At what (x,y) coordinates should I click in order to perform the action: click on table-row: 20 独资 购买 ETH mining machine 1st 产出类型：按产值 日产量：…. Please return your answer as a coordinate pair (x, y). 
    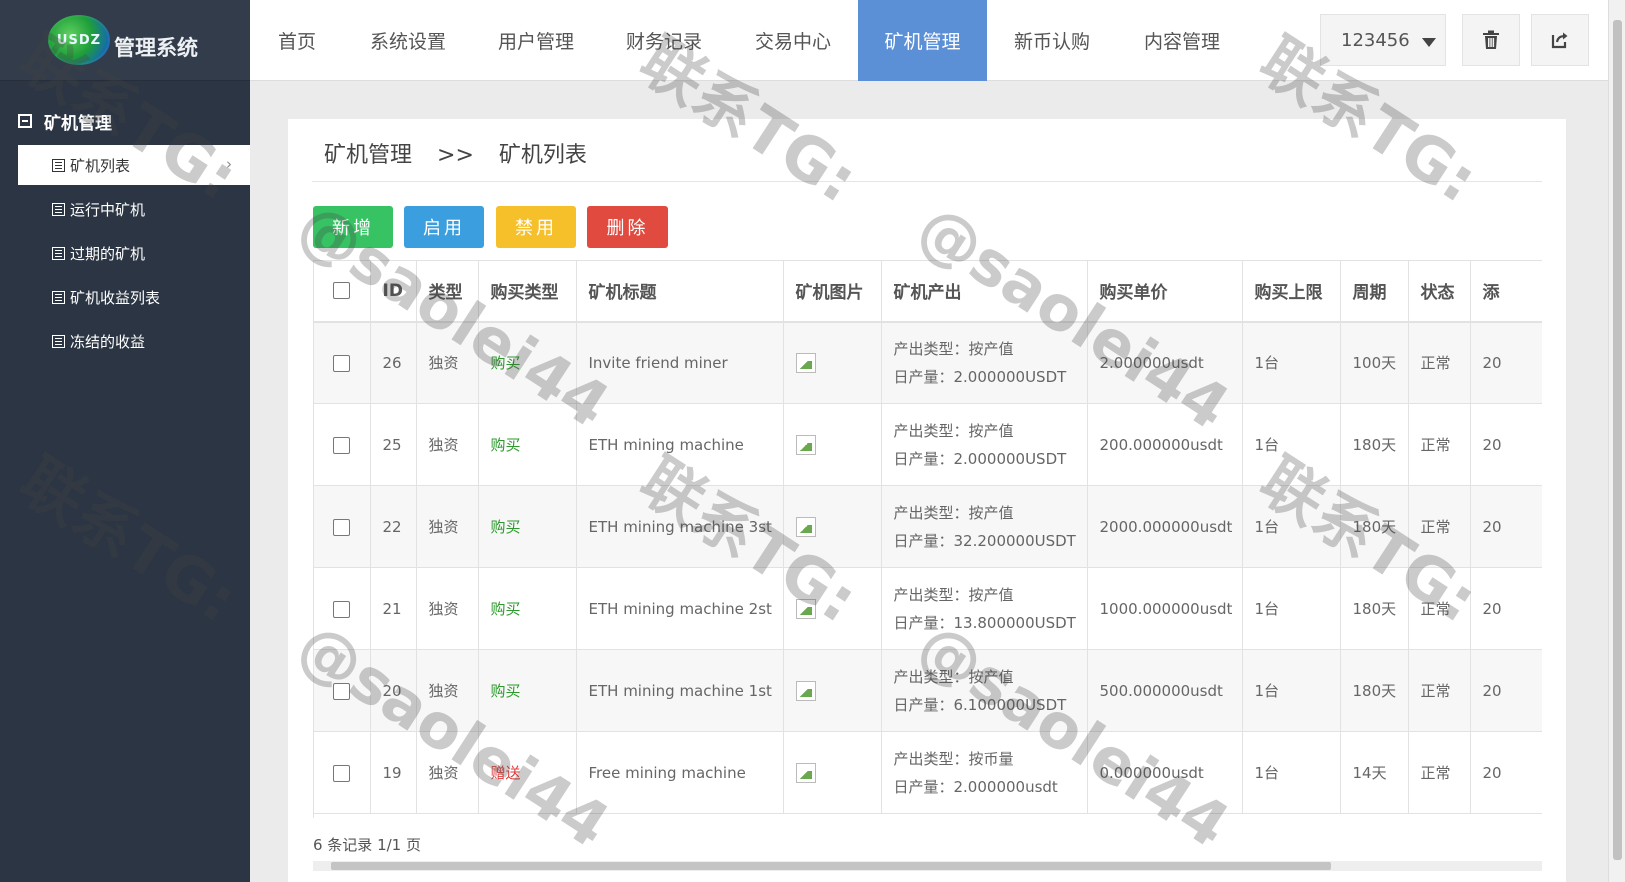
    Looking at the image, I should click on (928, 690).